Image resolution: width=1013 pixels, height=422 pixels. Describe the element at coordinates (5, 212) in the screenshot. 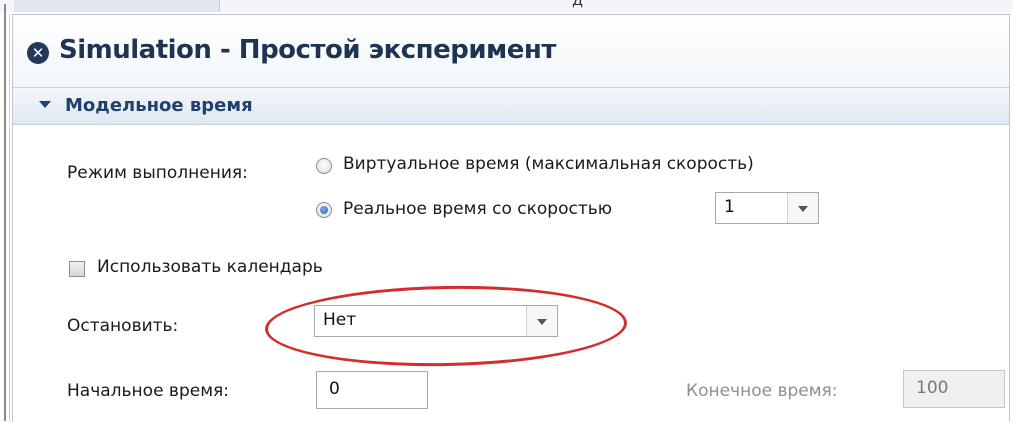

I see `left-border` at that location.